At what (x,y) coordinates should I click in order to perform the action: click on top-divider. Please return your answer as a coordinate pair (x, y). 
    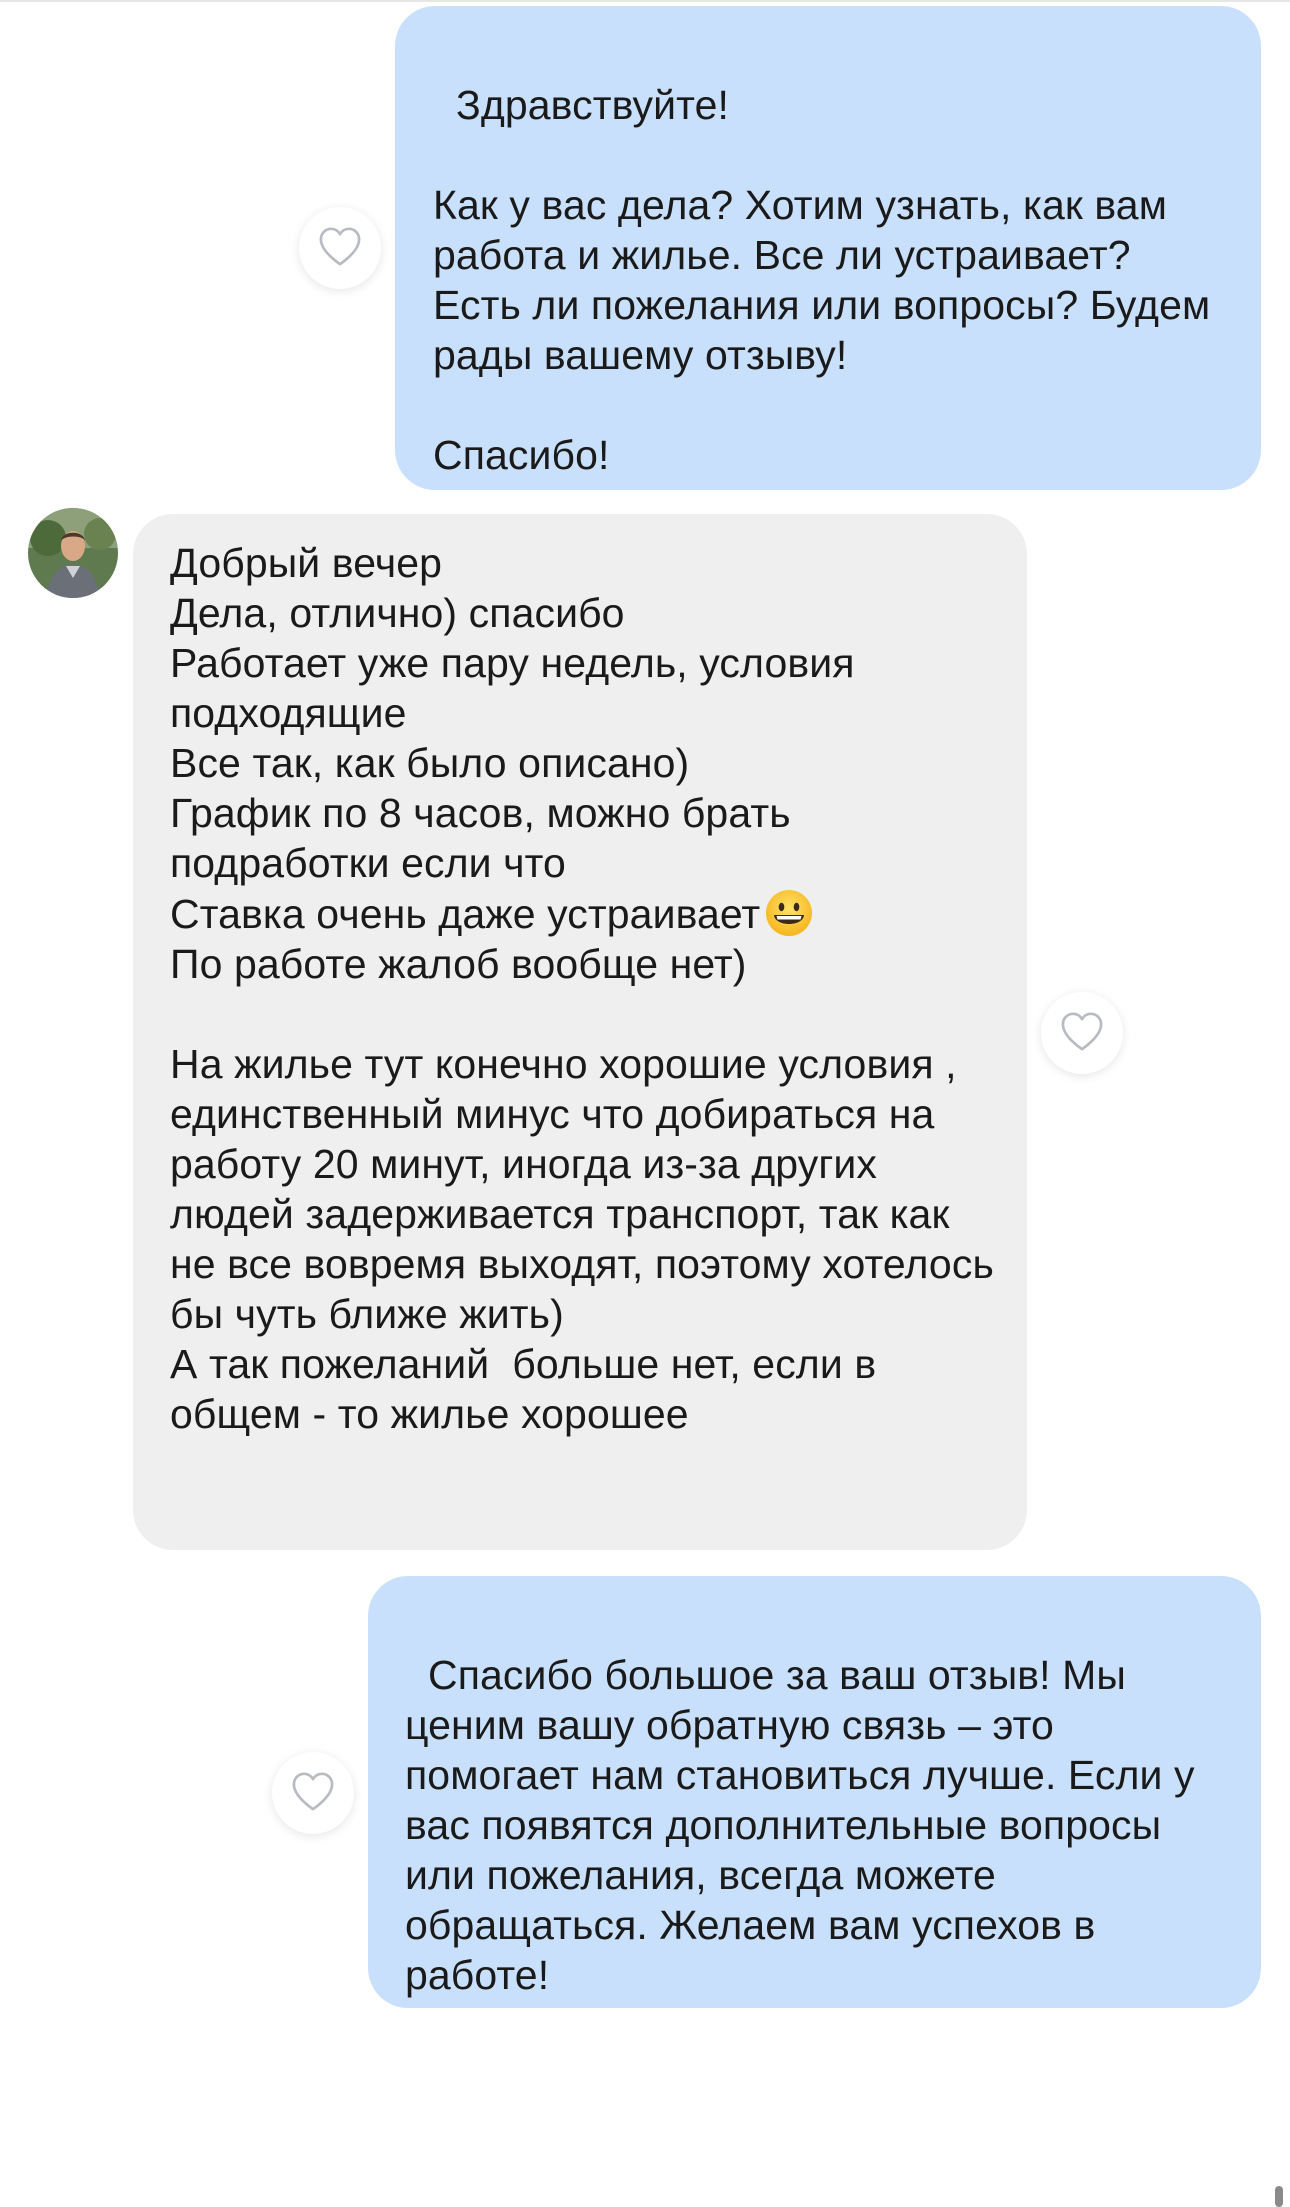
    Looking at the image, I should click on (645, 1).